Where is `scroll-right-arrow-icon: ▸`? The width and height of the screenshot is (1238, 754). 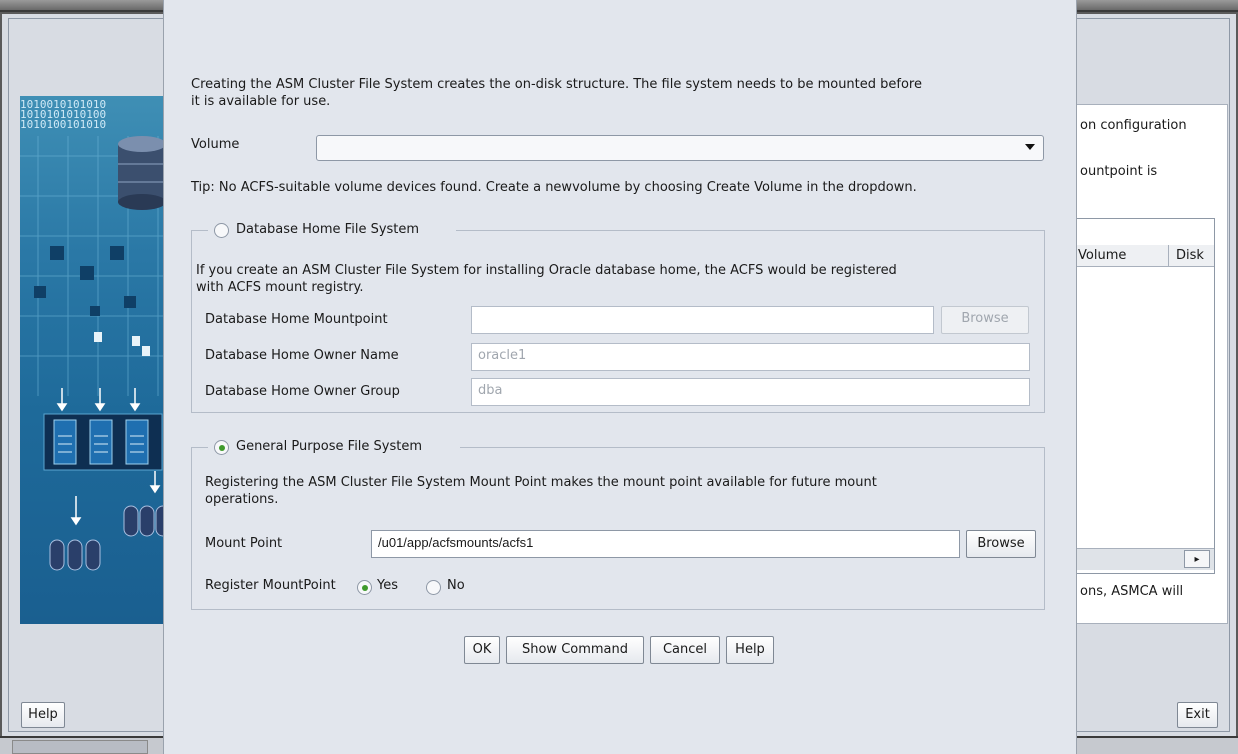
scroll-right-arrow-icon: ▸ is located at coordinates (1197, 559).